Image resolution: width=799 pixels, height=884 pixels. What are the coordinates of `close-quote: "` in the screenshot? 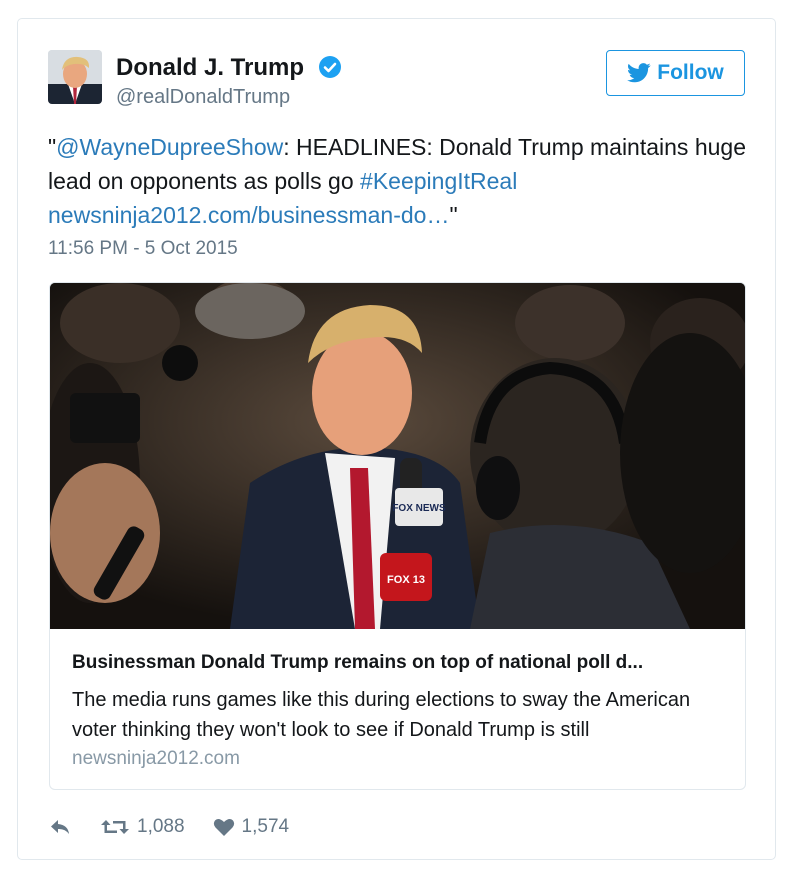 It's located at (453, 215).